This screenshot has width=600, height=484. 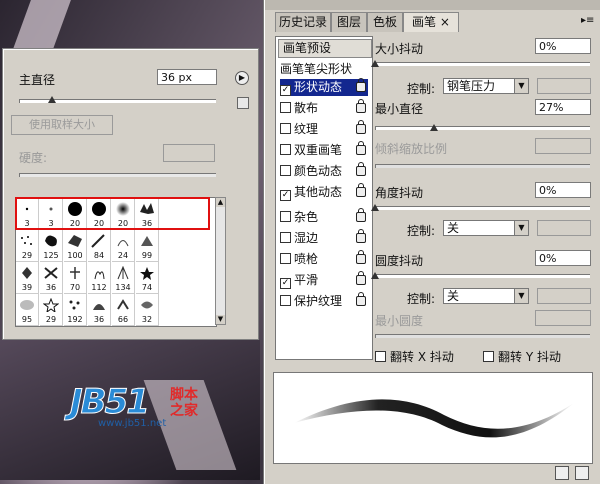 I want to click on option-airbrush: 喷枪, so click(x=324, y=259).